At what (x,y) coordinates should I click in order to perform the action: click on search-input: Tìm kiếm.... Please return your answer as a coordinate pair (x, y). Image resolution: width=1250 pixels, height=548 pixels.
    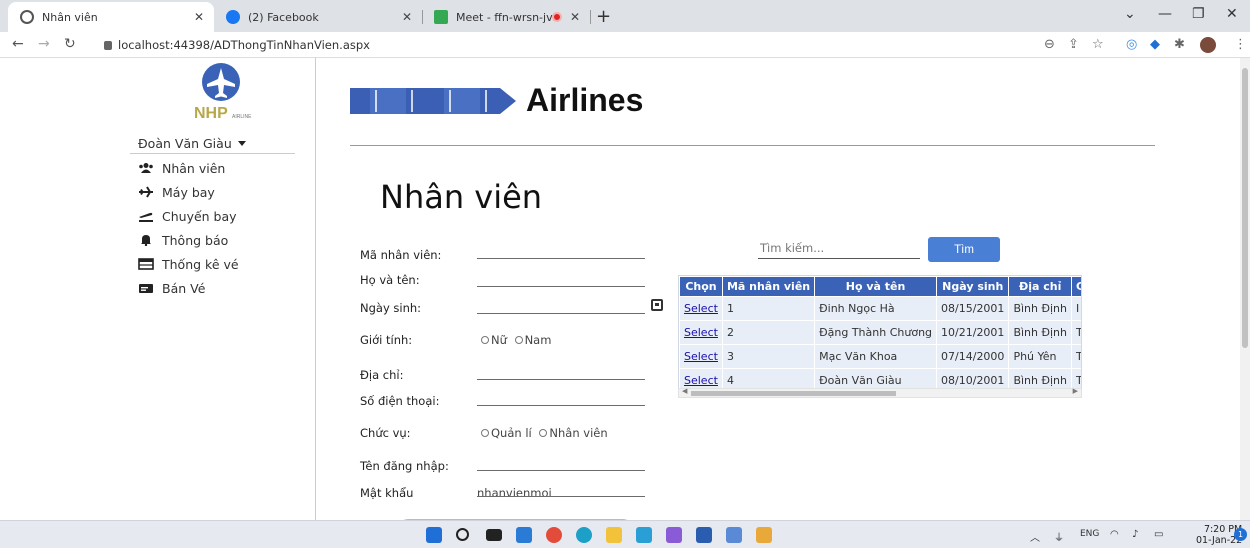
    Looking at the image, I should click on (840, 248).